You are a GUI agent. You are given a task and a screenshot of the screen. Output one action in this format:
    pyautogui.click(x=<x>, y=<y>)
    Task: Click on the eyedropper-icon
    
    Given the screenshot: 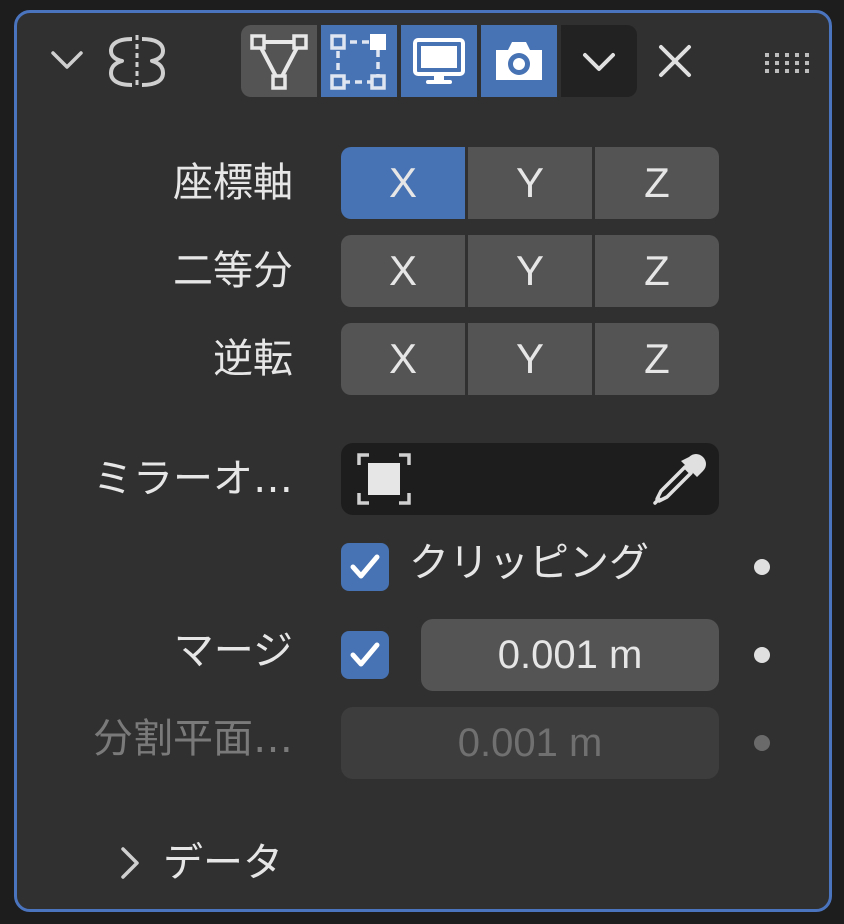 What is the action you would take?
    pyautogui.click(x=679, y=479)
    